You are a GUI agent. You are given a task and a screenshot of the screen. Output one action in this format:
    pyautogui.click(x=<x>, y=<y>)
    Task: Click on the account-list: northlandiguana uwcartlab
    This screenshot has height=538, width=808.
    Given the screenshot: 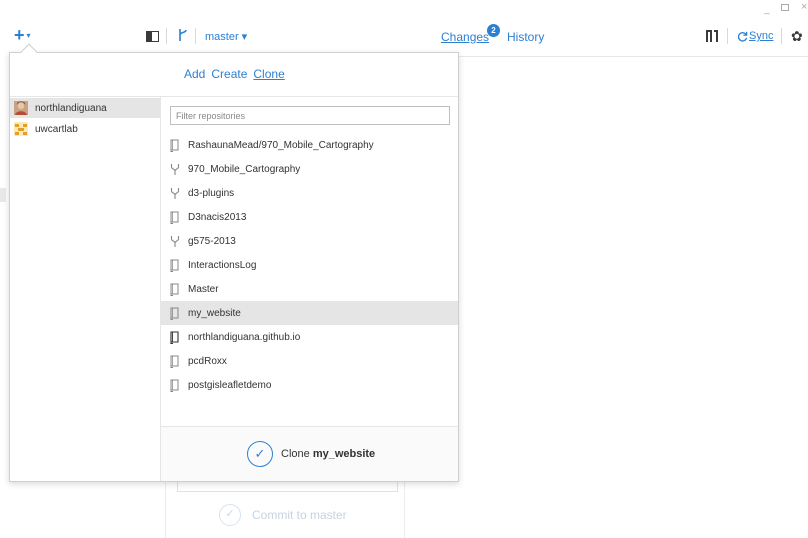 What is the action you would take?
    pyautogui.click(x=85, y=289)
    